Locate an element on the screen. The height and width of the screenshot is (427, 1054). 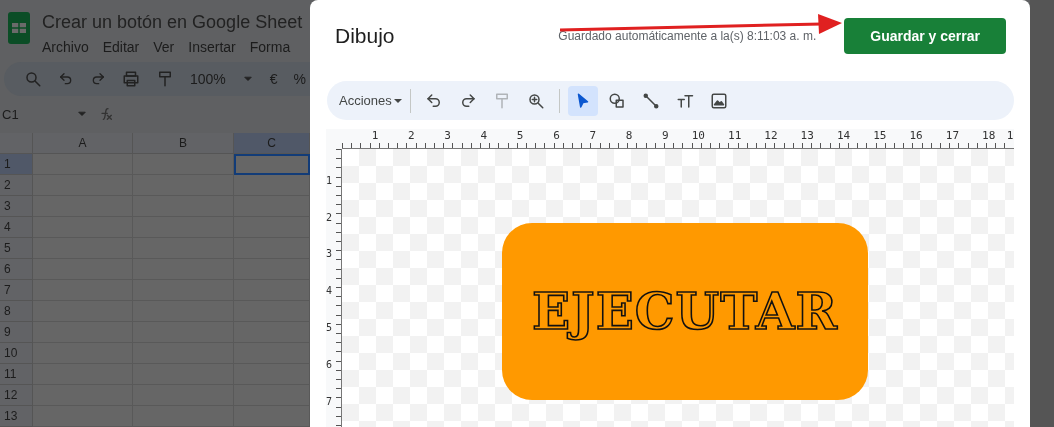
row-header: 4 is located at coordinates (16, 227).